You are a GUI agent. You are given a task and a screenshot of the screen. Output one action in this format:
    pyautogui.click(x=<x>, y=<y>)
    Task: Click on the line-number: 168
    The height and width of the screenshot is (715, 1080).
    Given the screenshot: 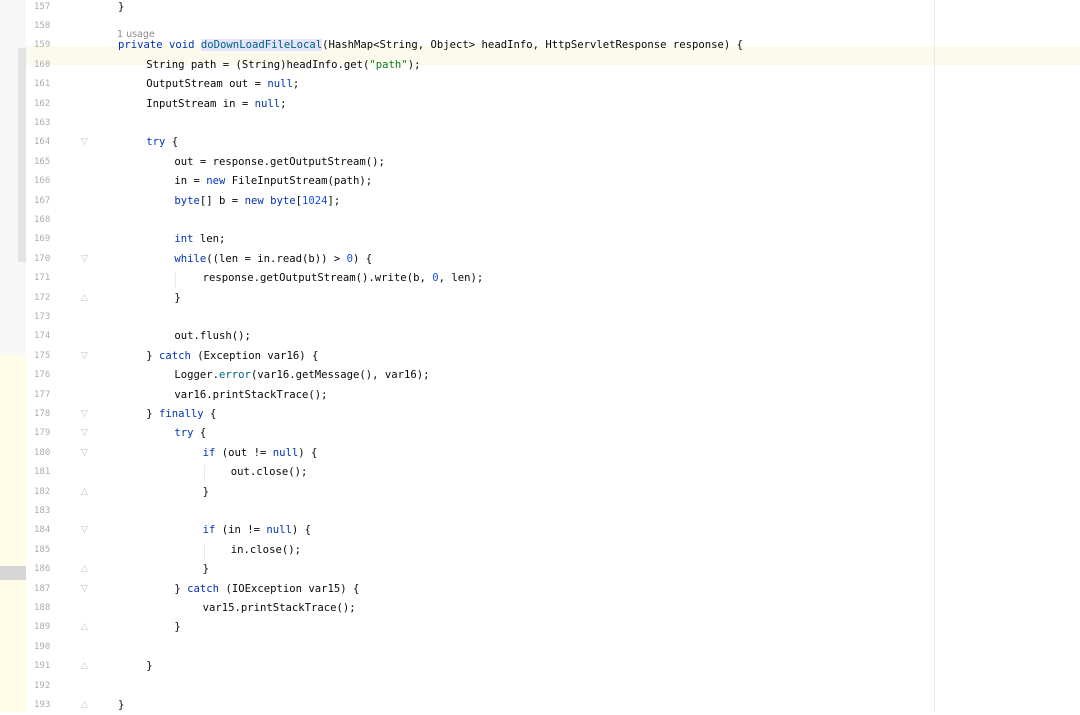 What is the action you would take?
    pyautogui.click(x=49, y=220)
    